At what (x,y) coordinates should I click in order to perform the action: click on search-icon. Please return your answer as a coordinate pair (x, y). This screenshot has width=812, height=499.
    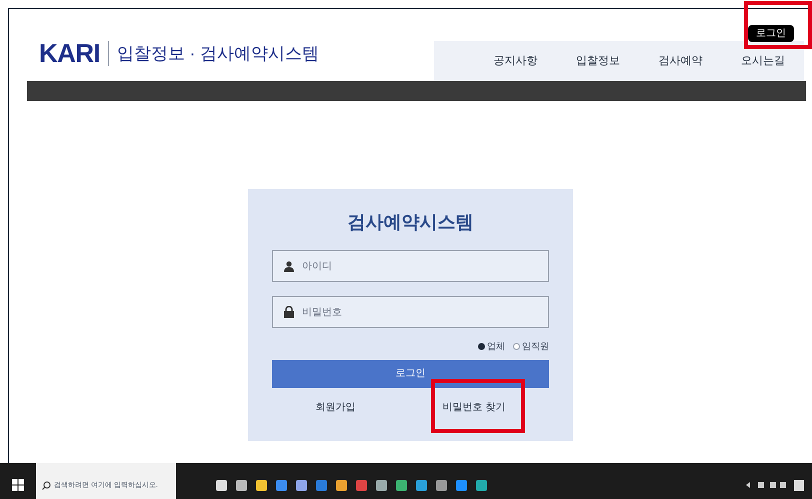
    Looking at the image, I should click on (46, 485).